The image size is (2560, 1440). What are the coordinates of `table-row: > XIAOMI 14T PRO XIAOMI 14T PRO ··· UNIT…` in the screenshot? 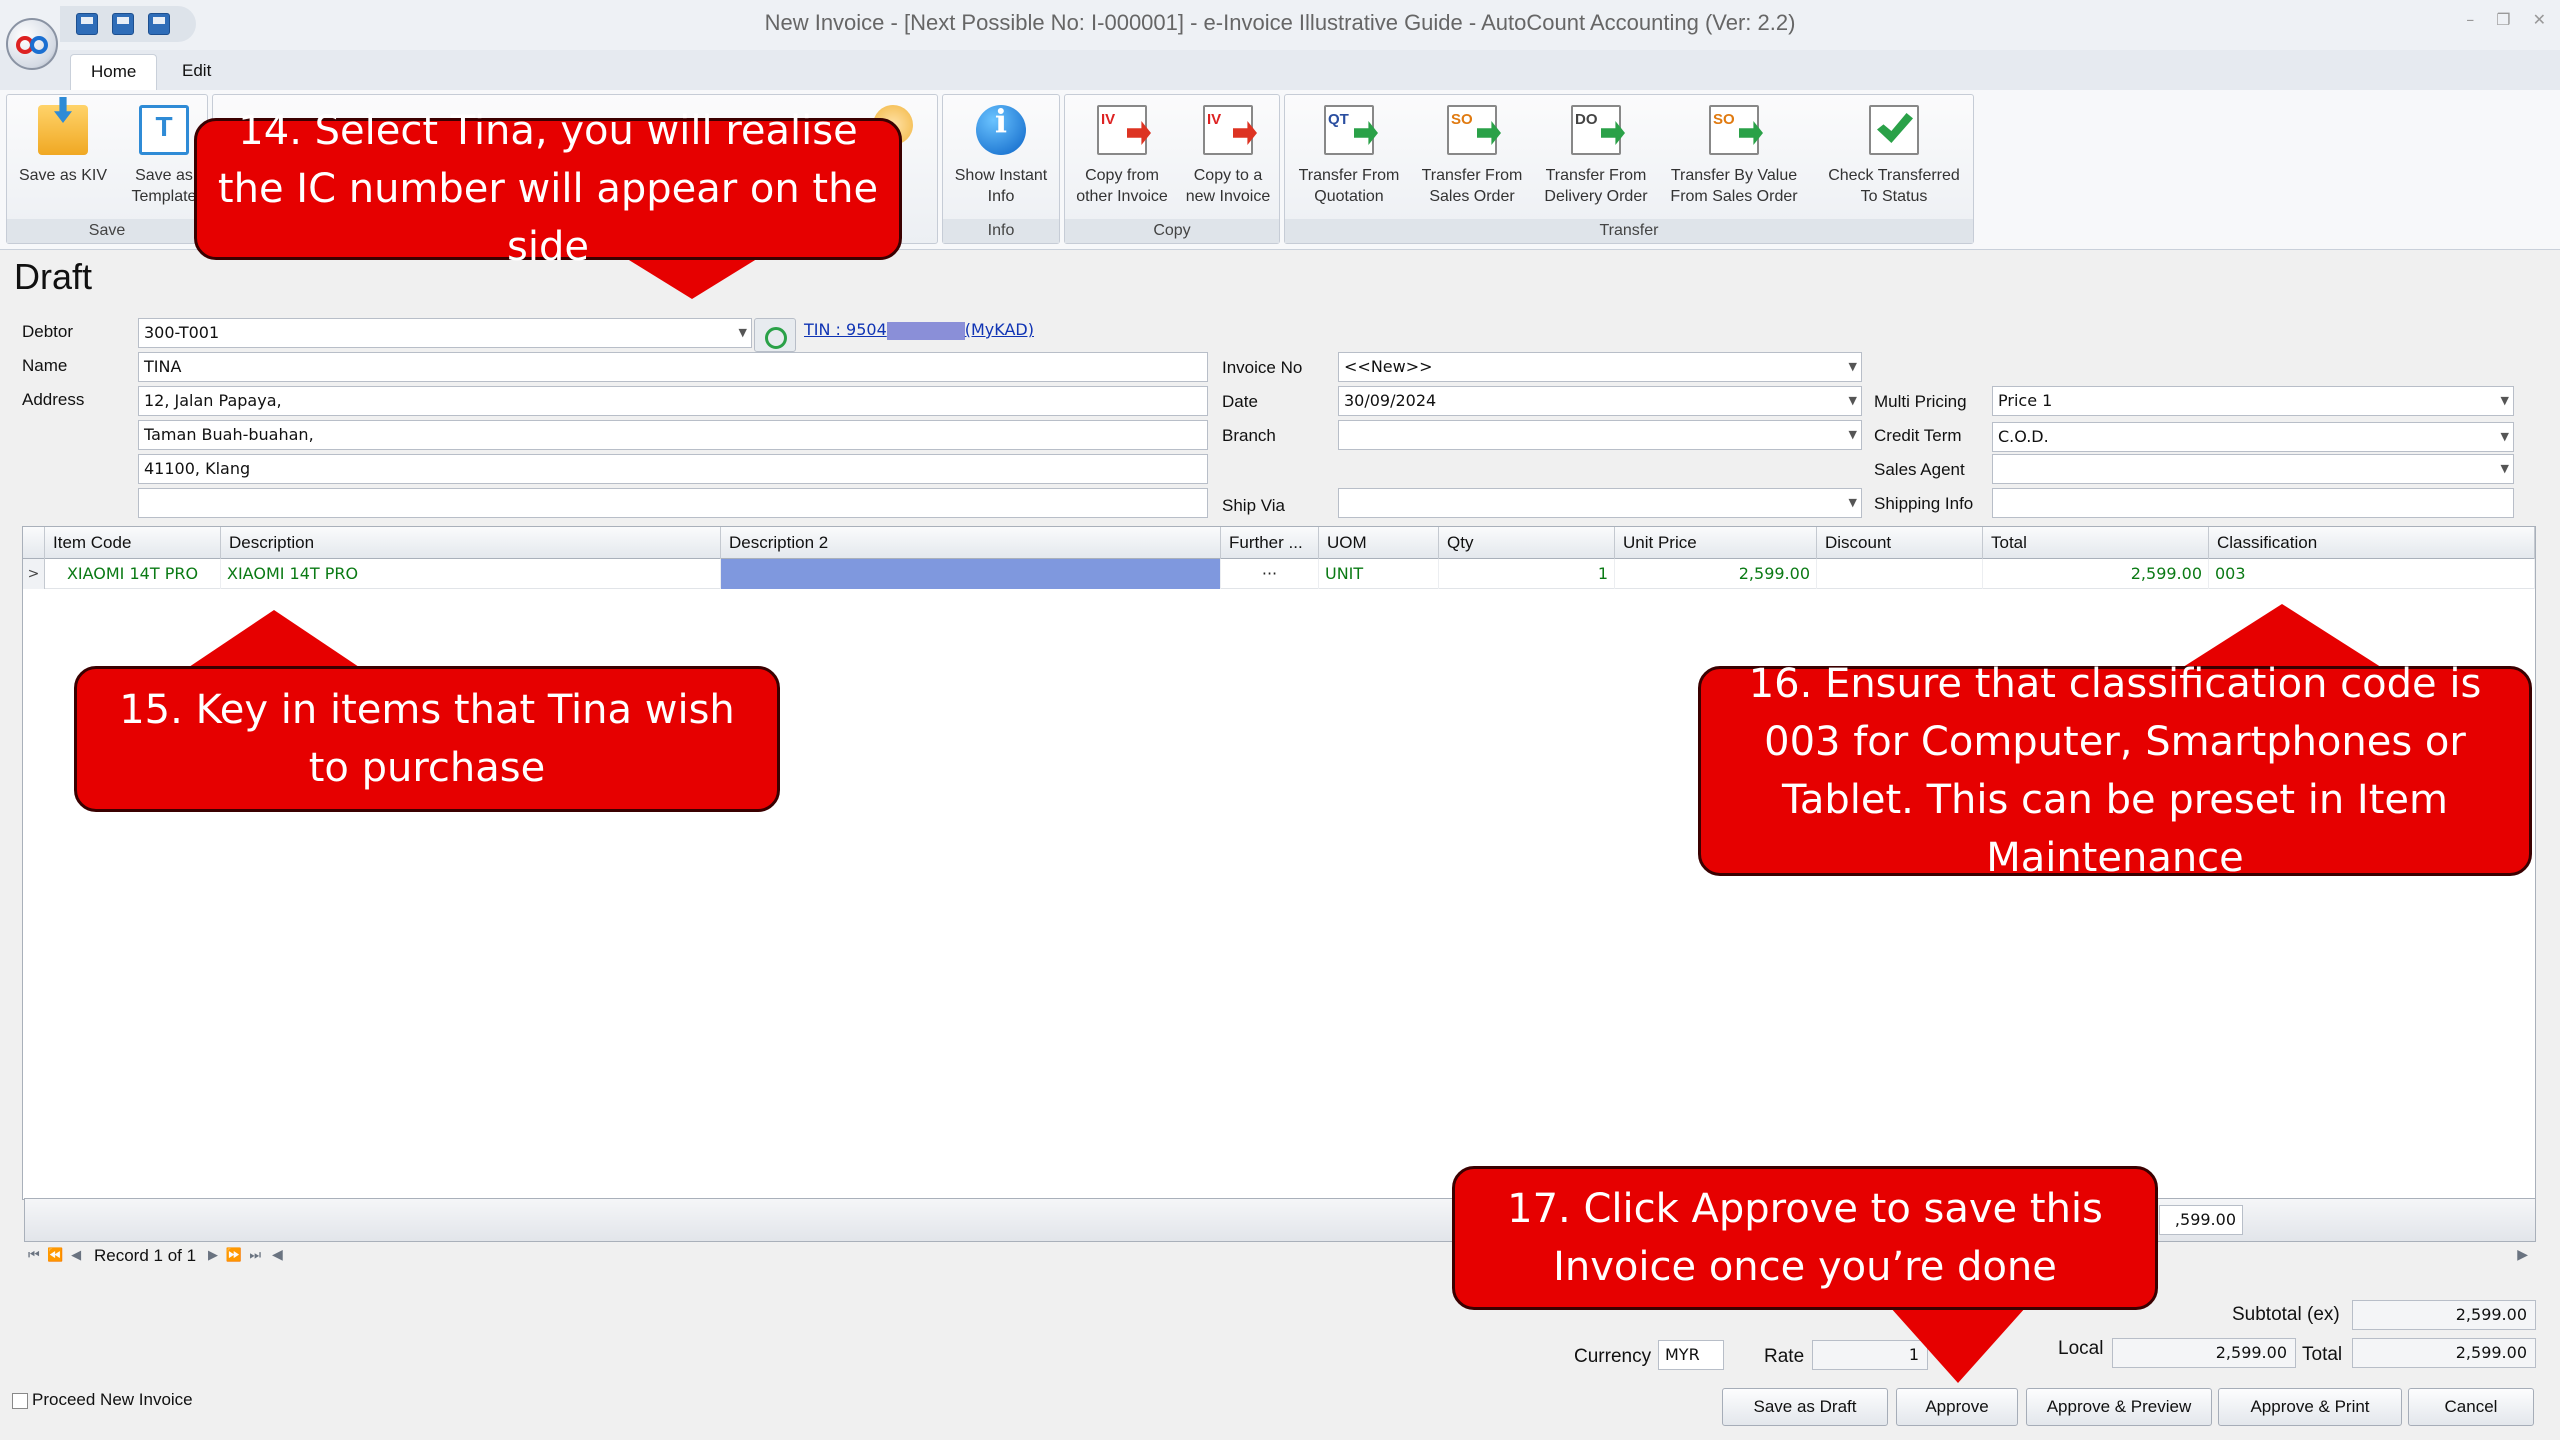 It's located at (1279, 574).